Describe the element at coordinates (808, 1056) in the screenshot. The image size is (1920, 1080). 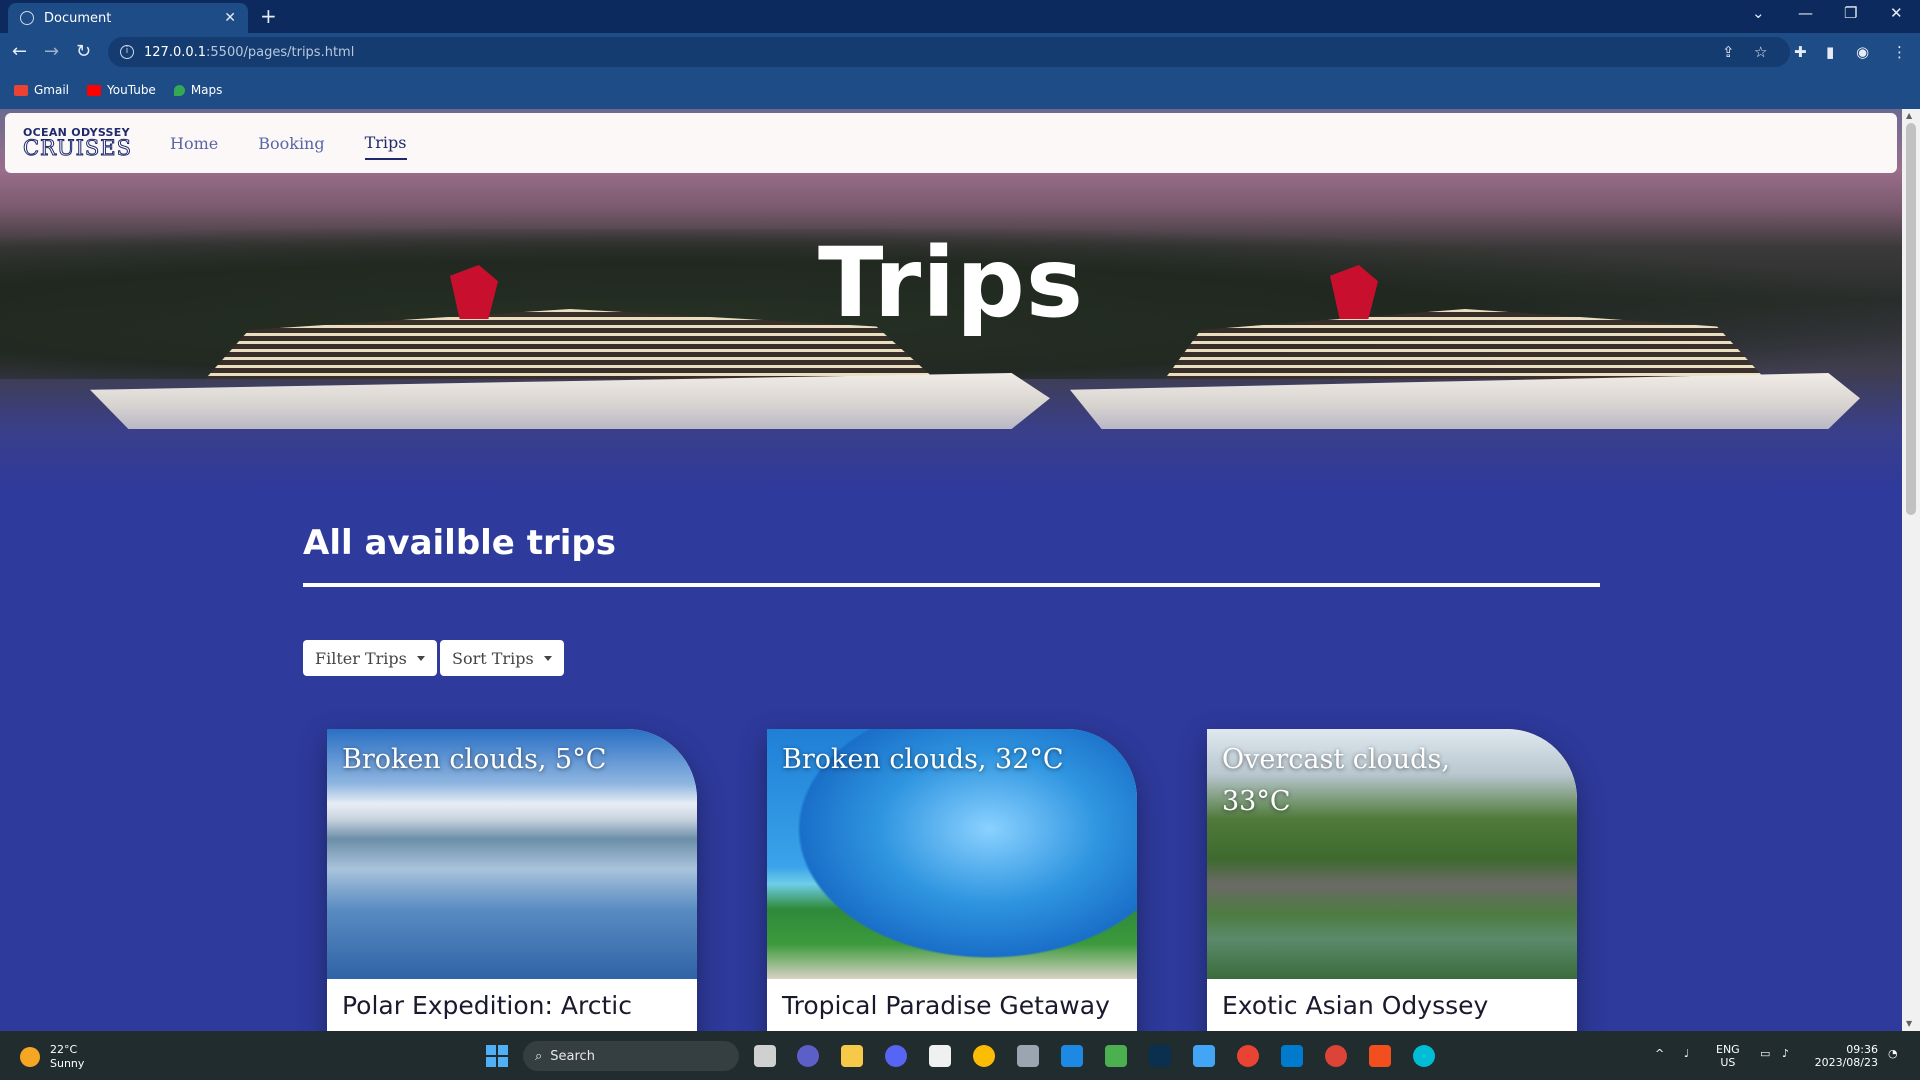
I see `teams-icon` at that location.